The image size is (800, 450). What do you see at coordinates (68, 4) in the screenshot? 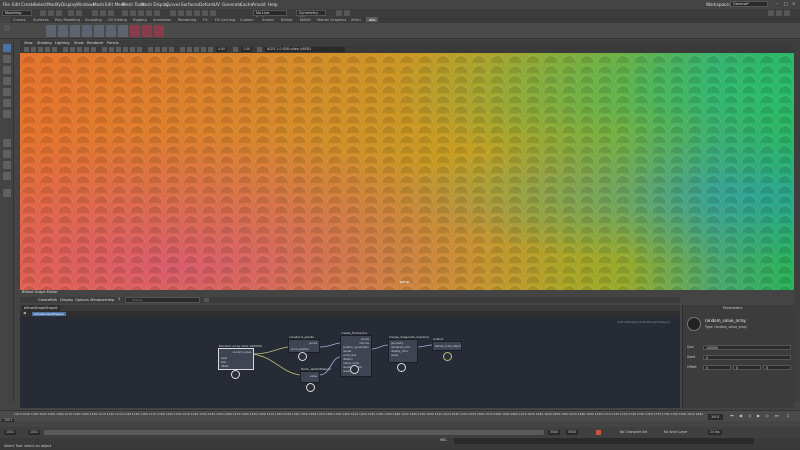
I see `menu-display: Display` at bounding box center [68, 4].